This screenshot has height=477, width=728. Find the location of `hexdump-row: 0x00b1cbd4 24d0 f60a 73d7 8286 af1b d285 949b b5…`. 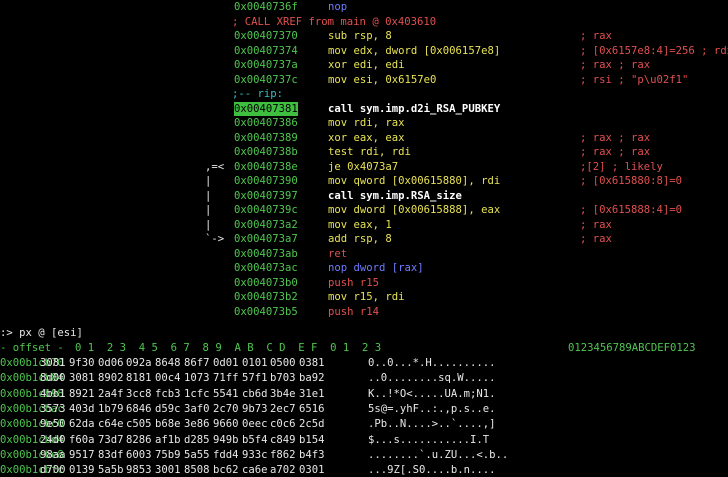

hexdump-row: 0x00b1cbd4 24d0 f60a 73d7 8286 af1b d285 949b b5… is located at coordinates (364, 440).